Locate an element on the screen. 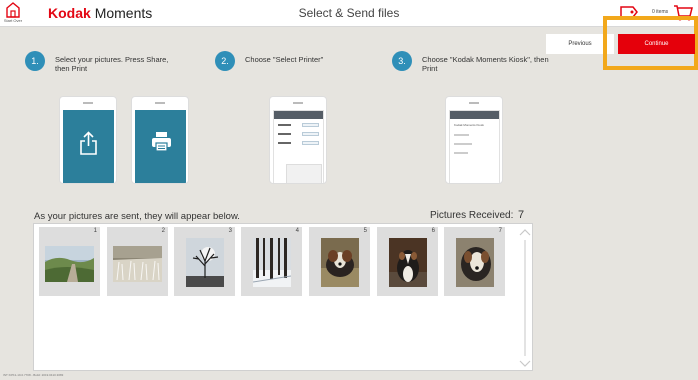 Image resolution: width=698 pixels, height=380 pixels. picture-tile: 4 is located at coordinates (271, 261).